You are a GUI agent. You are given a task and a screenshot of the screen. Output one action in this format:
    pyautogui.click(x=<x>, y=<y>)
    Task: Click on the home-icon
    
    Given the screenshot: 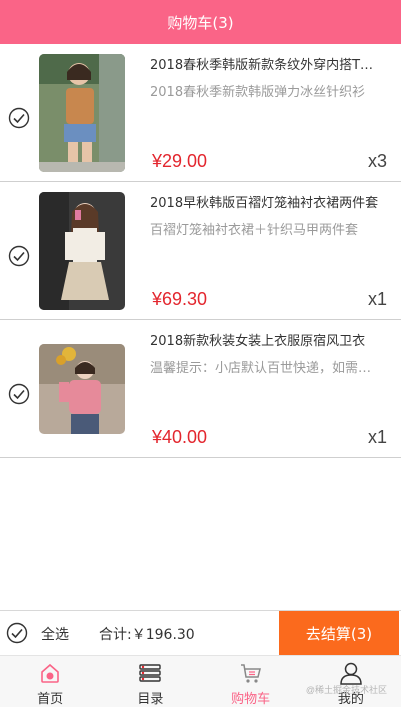 What is the action you would take?
    pyautogui.click(x=50, y=673)
    